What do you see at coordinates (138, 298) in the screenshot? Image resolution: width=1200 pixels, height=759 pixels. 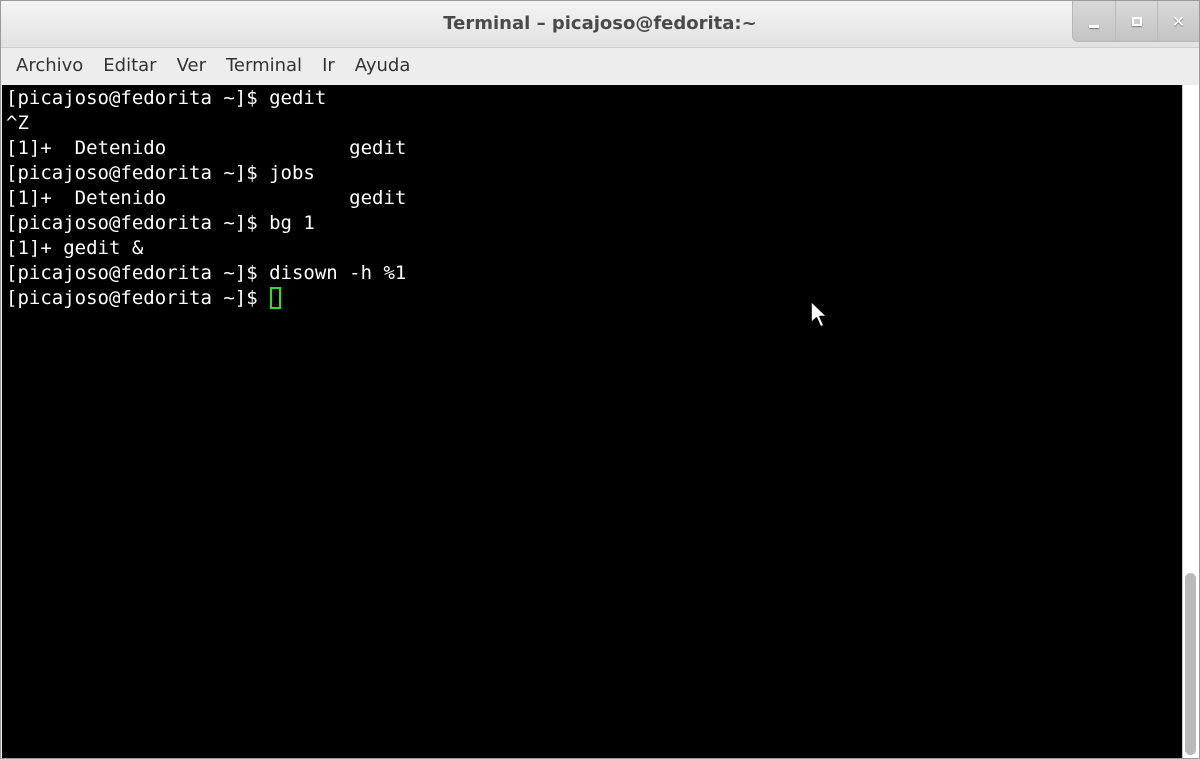 I see `terminal-prompt: [picajoso@fedorita ~]$` at bounding box center [138, 298].